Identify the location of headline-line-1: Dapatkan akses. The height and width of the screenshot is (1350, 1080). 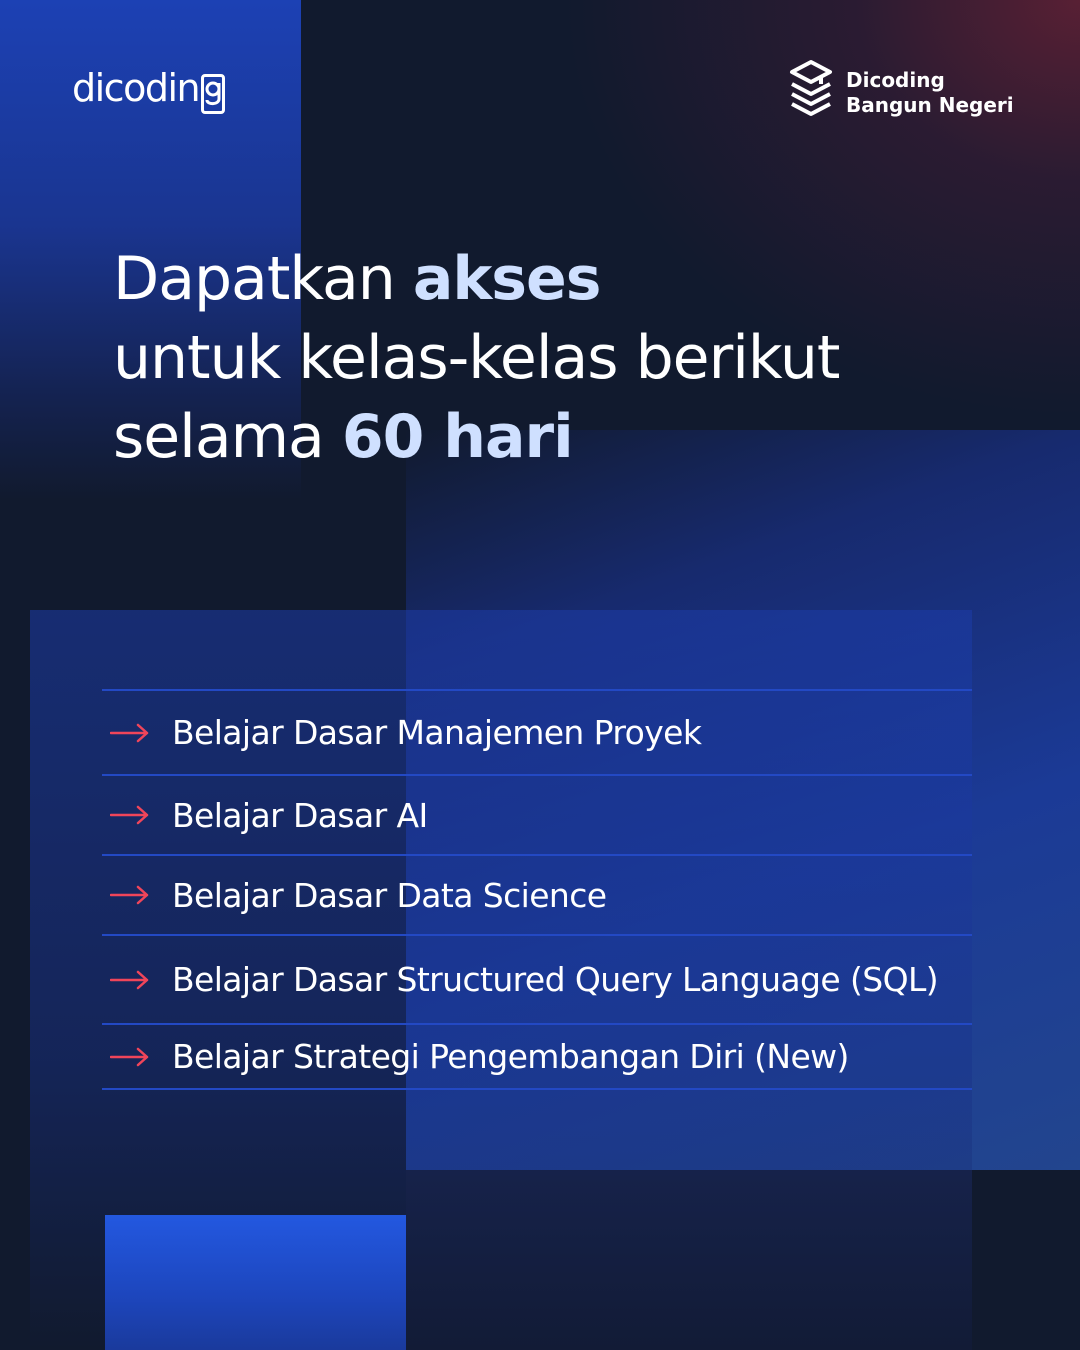
(476, 279).